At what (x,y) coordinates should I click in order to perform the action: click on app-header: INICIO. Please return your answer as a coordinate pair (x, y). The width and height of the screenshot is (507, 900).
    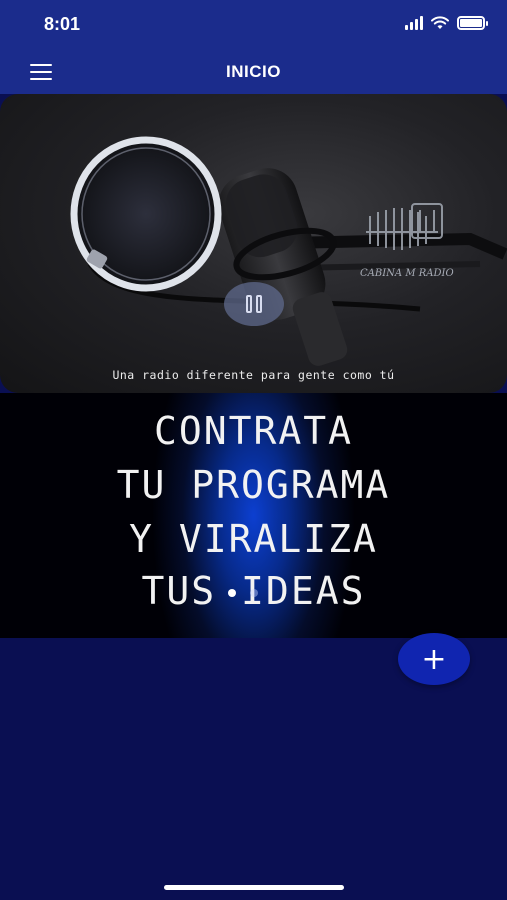
    Looking at the image, I should click on (253, 72).